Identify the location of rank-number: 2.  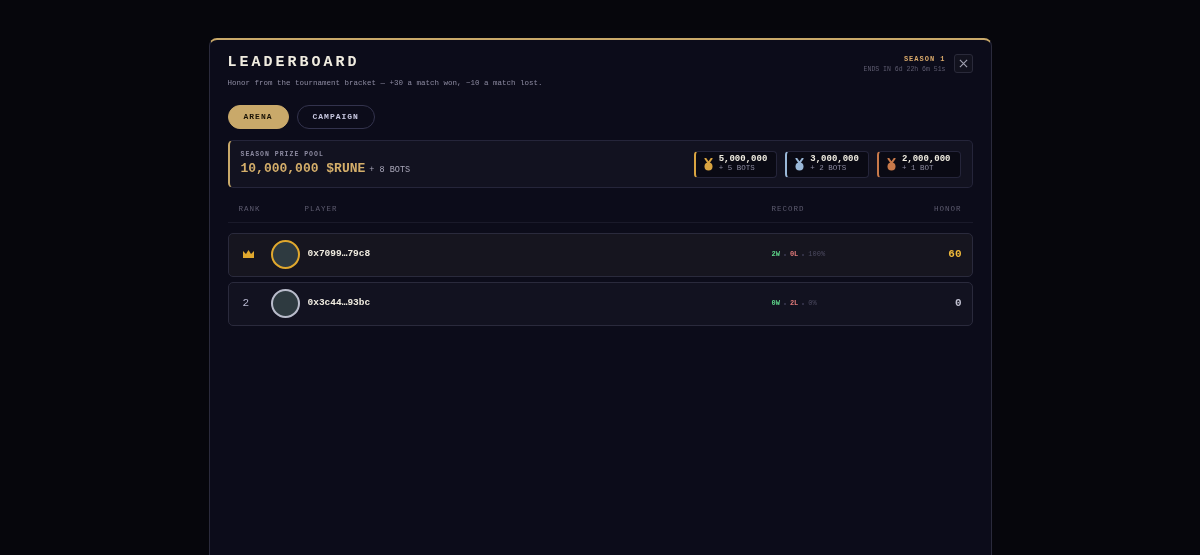
(246, 303).